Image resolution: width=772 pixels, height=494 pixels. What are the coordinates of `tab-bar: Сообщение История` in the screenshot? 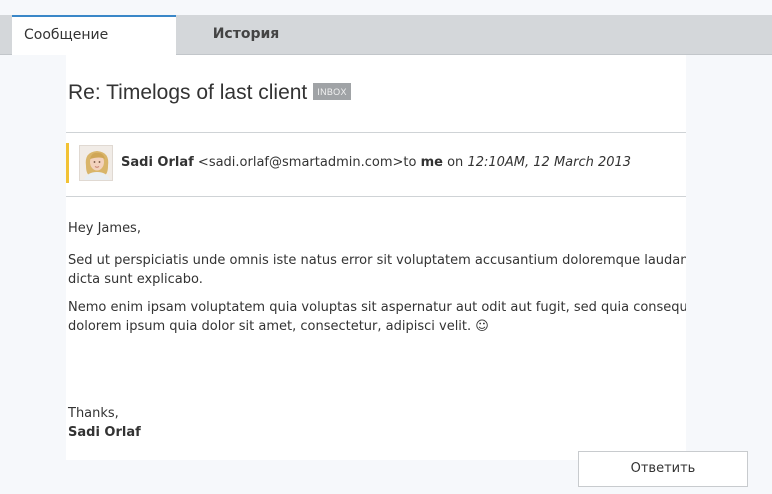 It's located at (386, 35).